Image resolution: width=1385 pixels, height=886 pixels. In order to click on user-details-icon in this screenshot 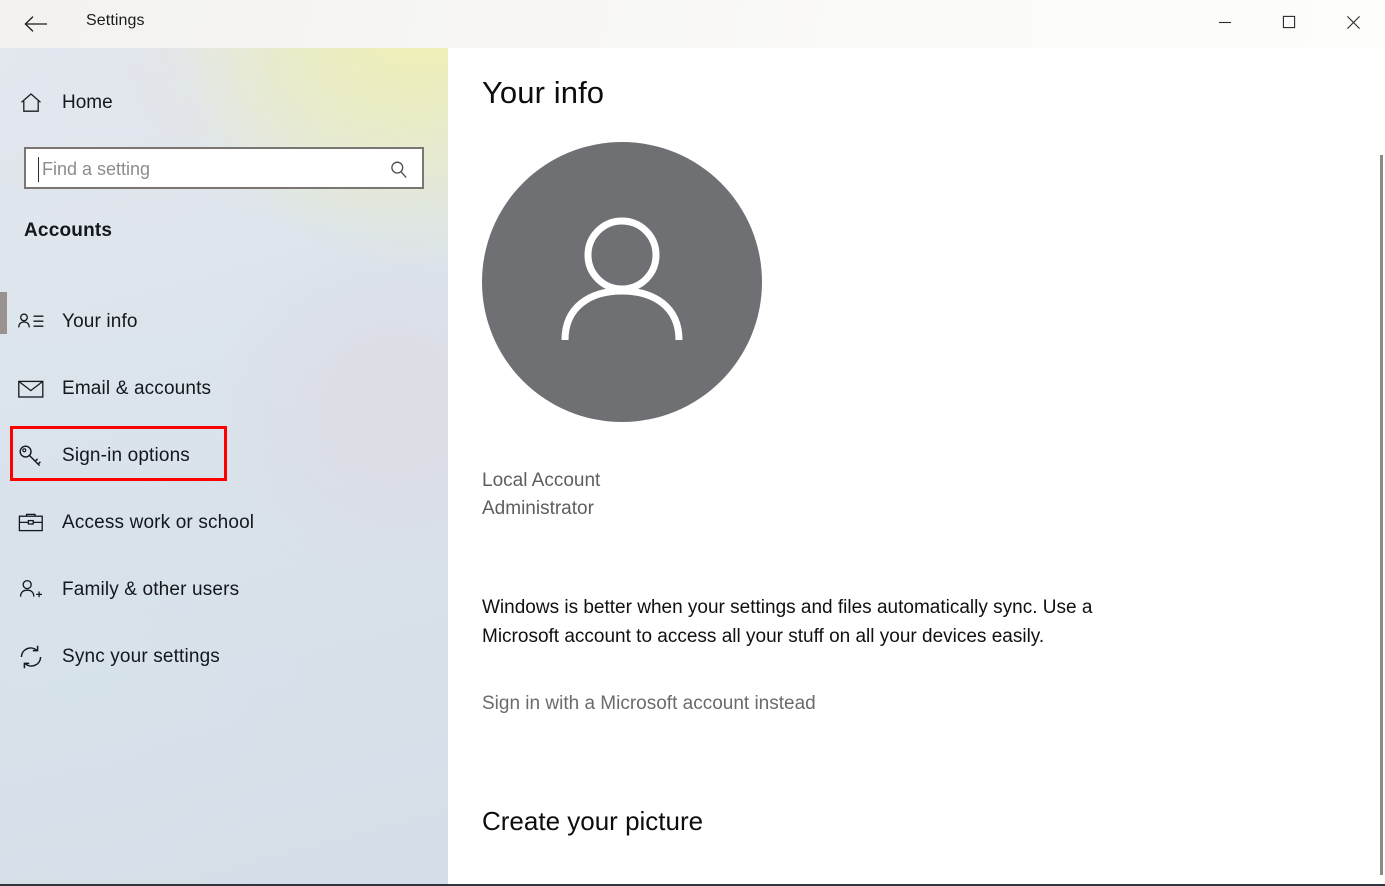, I will do `click(31, 322)`.